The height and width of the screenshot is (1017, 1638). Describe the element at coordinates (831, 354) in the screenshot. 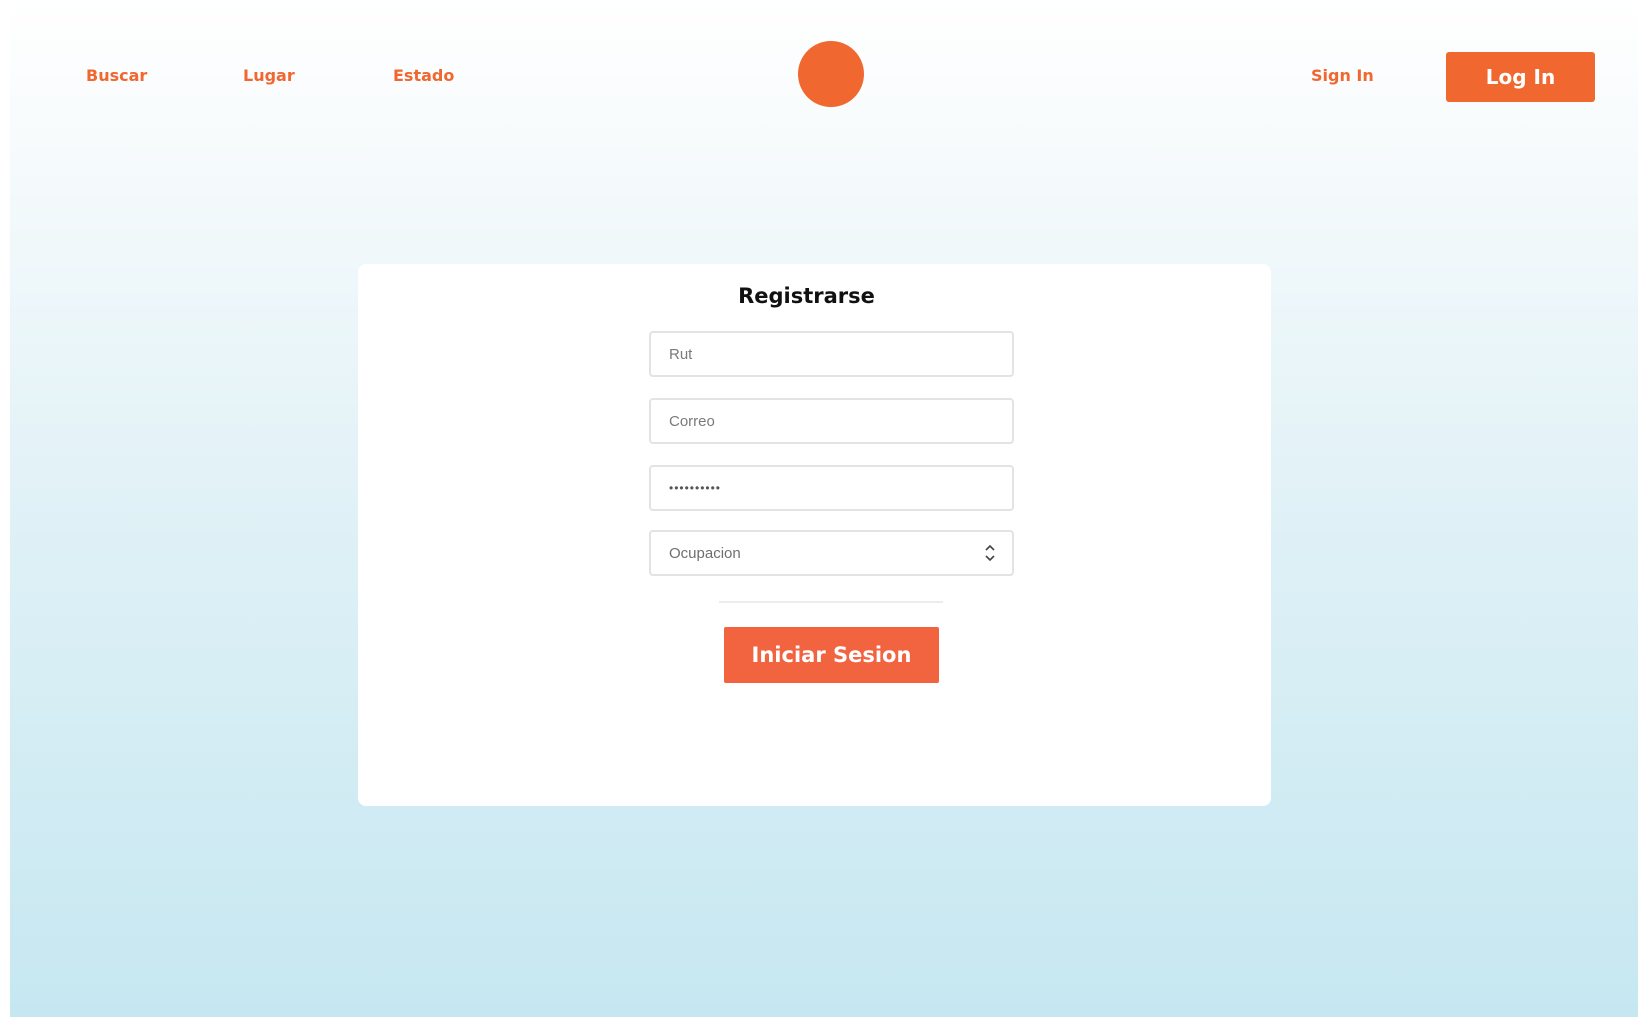

I see `rut-input` at that location.